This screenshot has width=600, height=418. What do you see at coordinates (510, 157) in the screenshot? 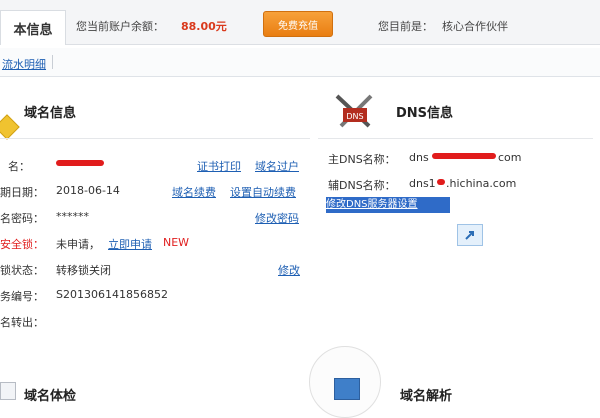
I see `primary-dns-suffix: com` at bounding box center [510, 157].